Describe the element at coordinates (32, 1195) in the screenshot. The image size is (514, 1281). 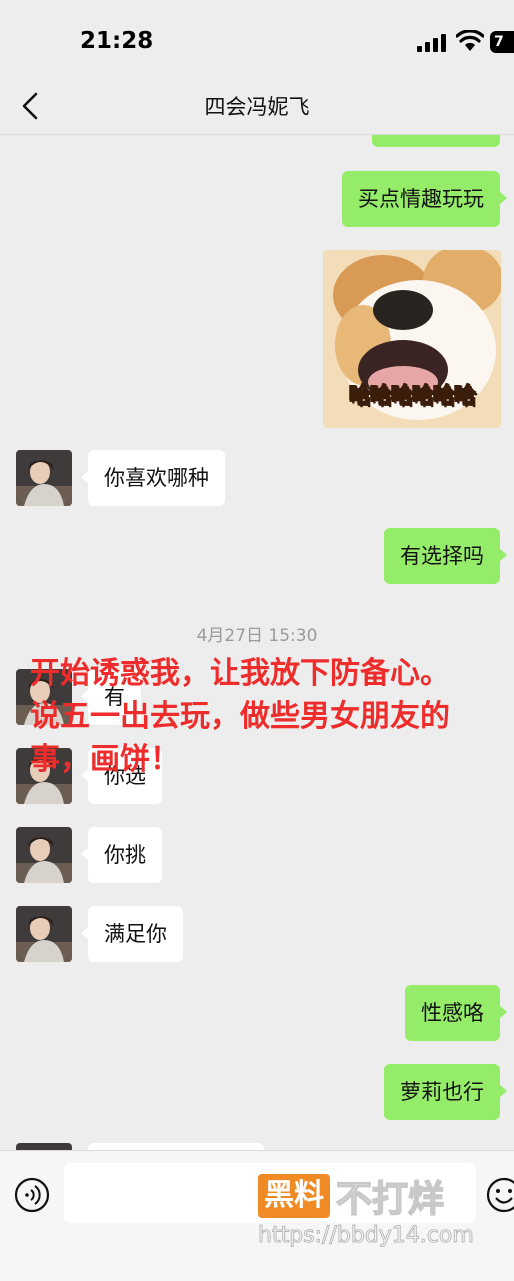
I see `voice-icon` at that location.